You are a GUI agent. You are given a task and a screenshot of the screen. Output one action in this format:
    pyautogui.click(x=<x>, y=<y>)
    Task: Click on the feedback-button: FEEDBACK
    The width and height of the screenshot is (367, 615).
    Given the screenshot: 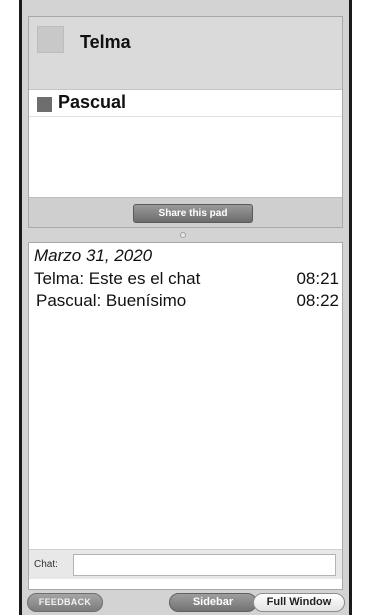 What is the action you would take?
    pyautogui.click(x=65, y=602)
    